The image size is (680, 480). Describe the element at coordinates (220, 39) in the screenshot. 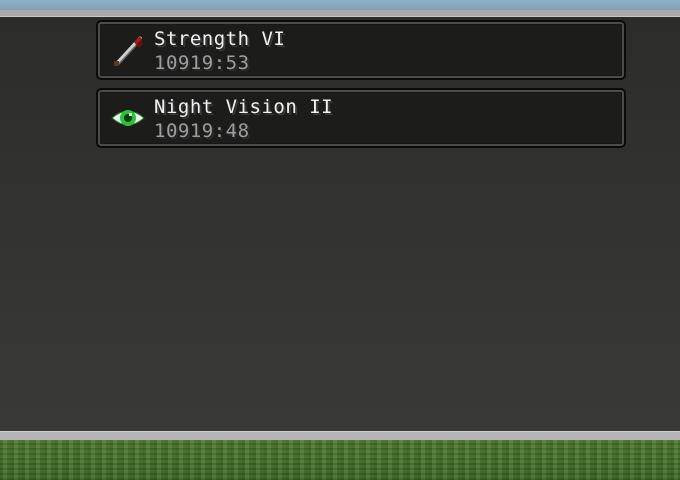

I see `effect-name: Strength VI` at that location.